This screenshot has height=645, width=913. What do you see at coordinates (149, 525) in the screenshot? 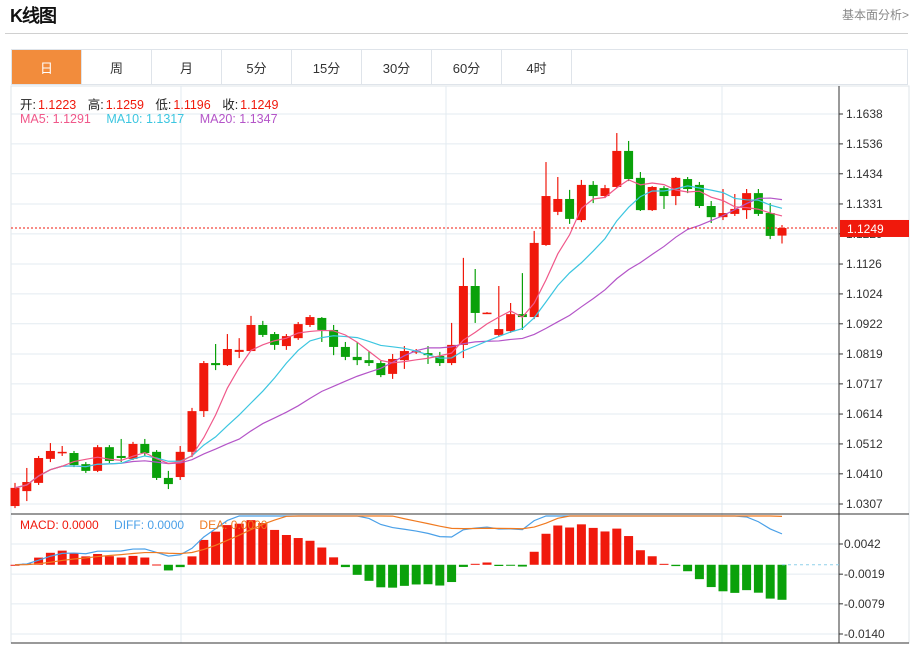
I see `diff-value: DIFF: 0.0000` at bounding box center [149, 525].